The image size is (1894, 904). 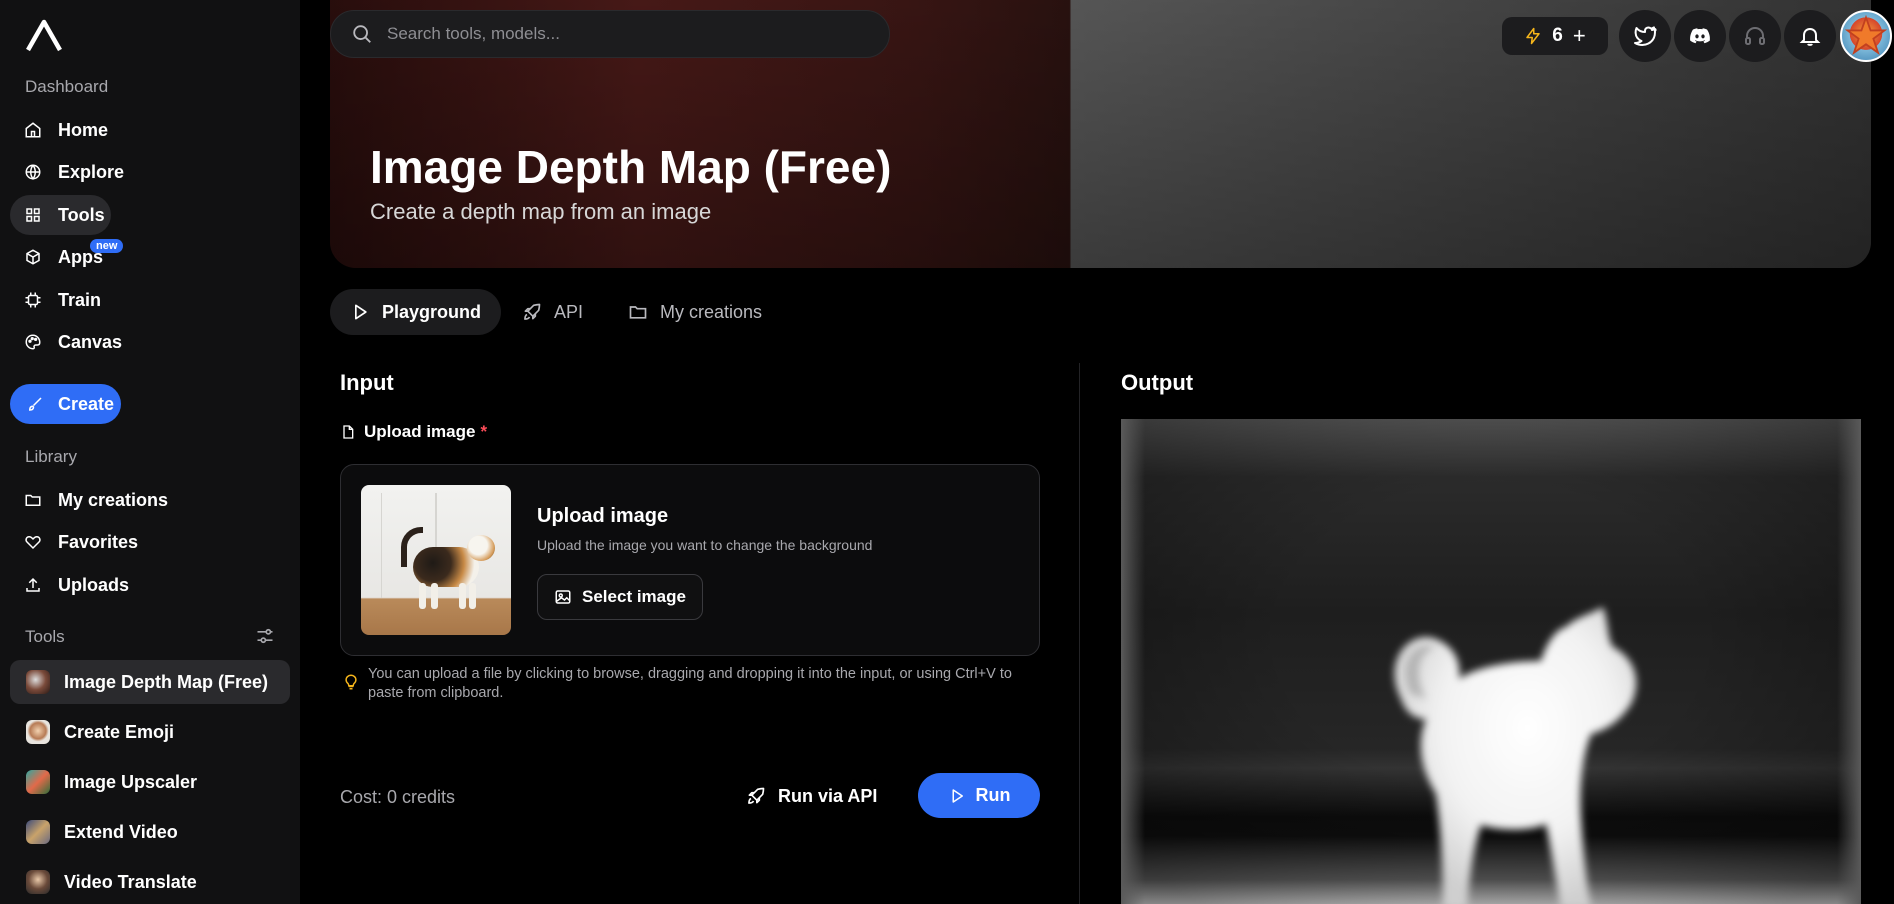 I want to click on tools-section-label: Tools, so click(x=45, y=636).